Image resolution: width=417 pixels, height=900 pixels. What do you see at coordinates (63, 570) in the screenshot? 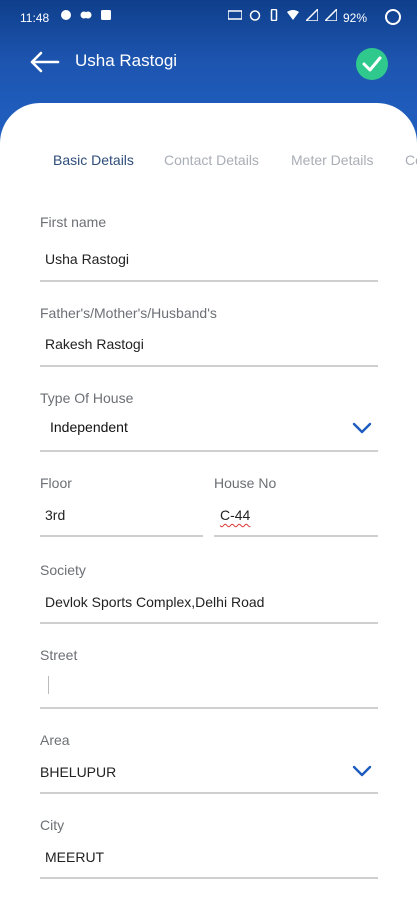
I see `society-label: Society` at bounding box center [63, 570].